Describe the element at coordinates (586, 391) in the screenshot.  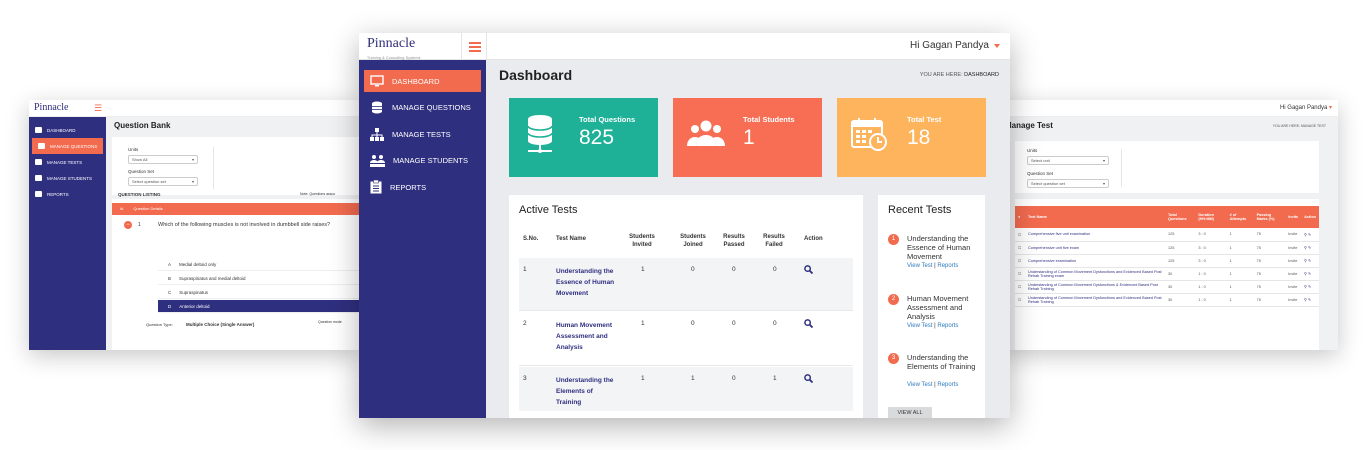
I see `test-name-link: Understanding the Elements of Training` at that location.